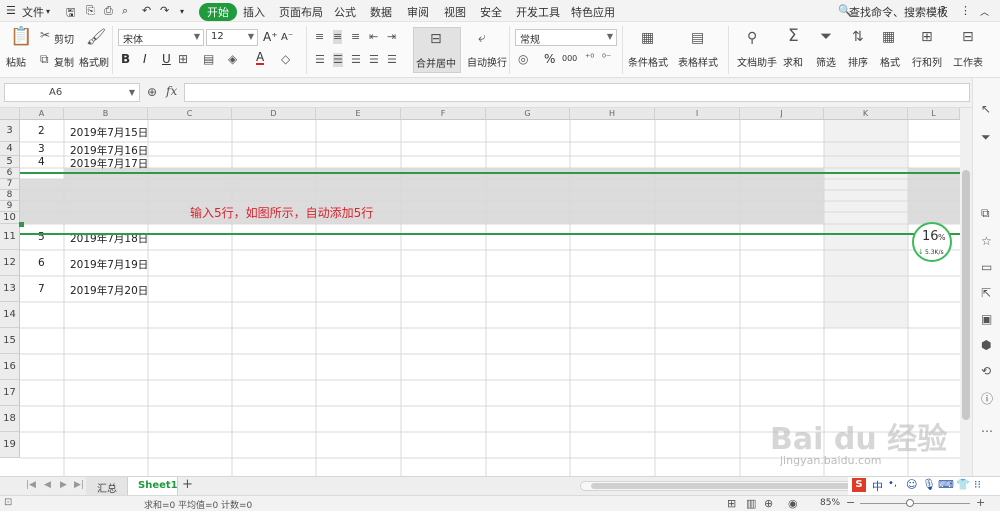  Describe the element at coordinates (11, 10) in the screenshot. I see `hamburger-icon: ☰` at that location.